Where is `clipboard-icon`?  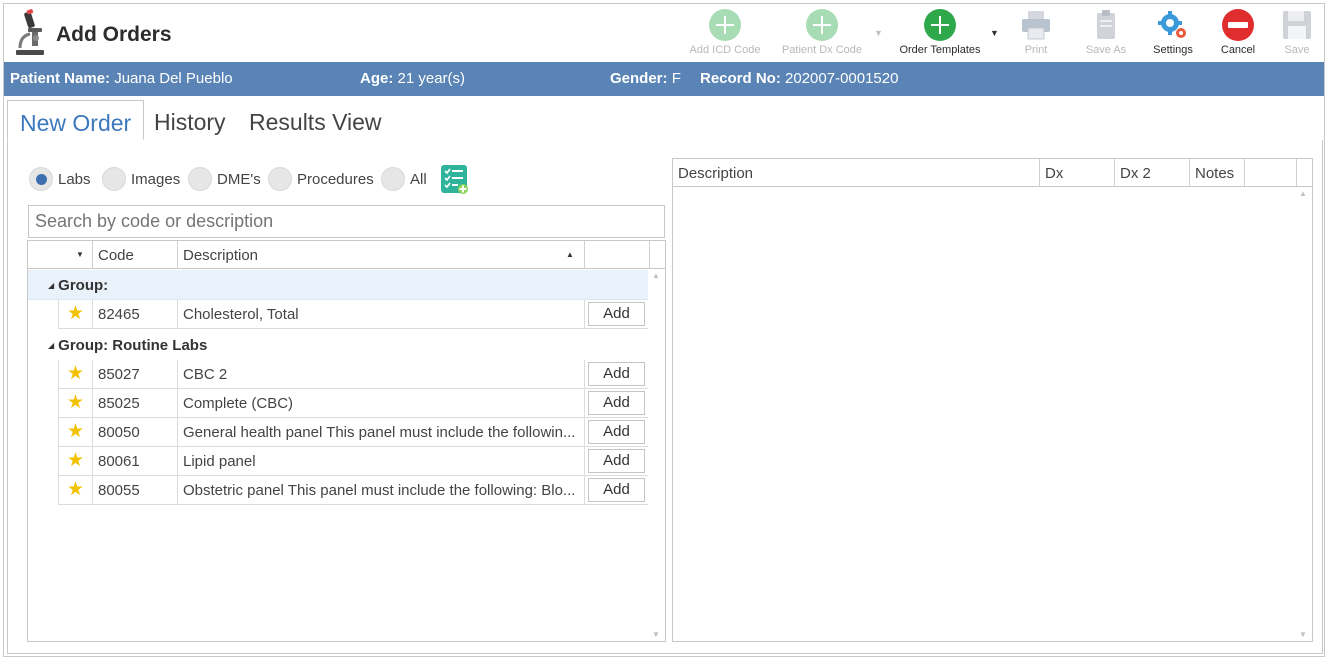
clipboard-icon is located at coordinates (1106, 24).